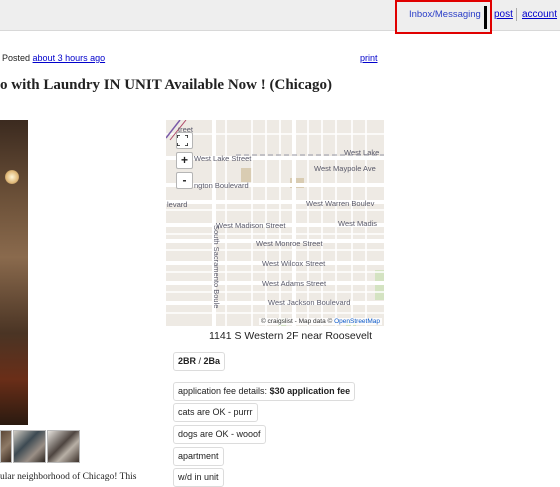 This screenshot has width=560, height=487. I want to click on attribution-text: © craigslist - Map data ©, so click(296, 321).